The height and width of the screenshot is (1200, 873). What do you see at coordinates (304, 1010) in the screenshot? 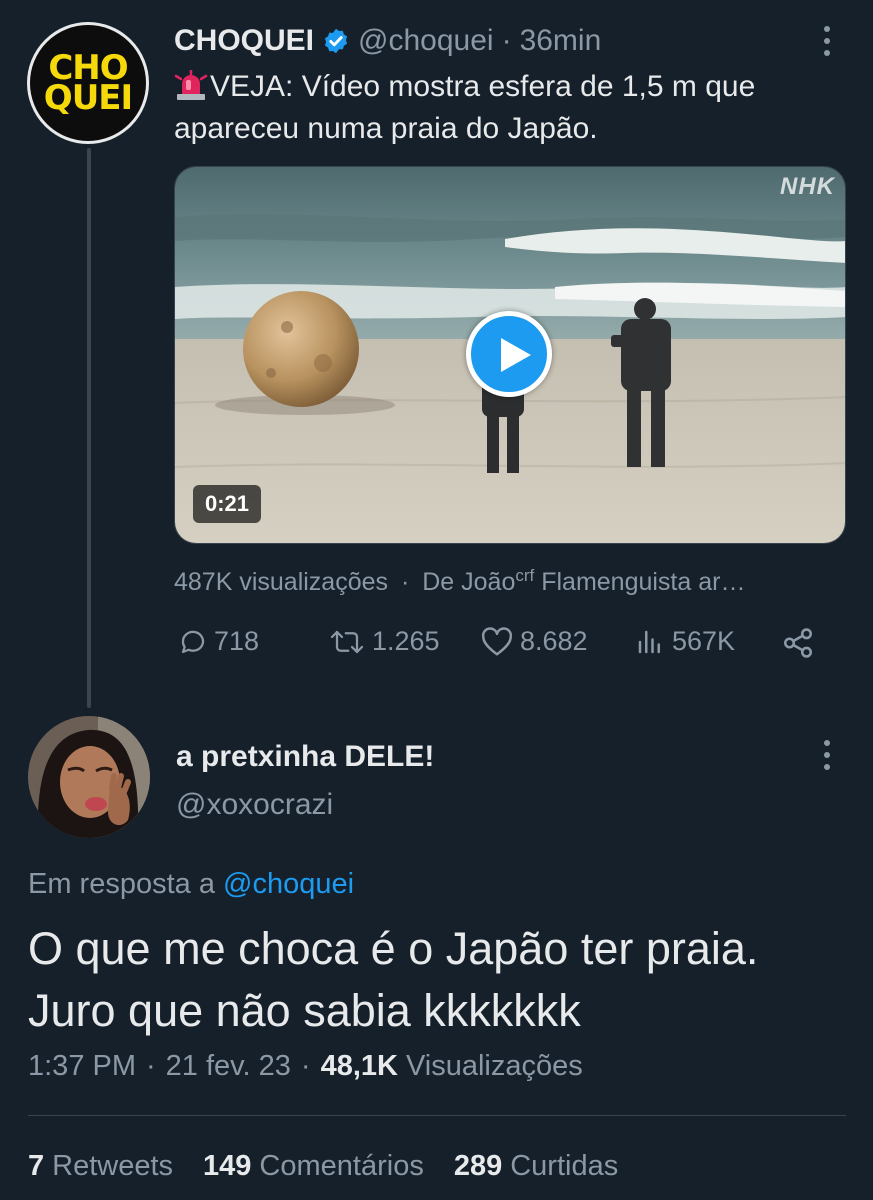
I see `reply-text-line-2: Juro que não sabia kkkkkkk` at bounding box center [304, 1010].